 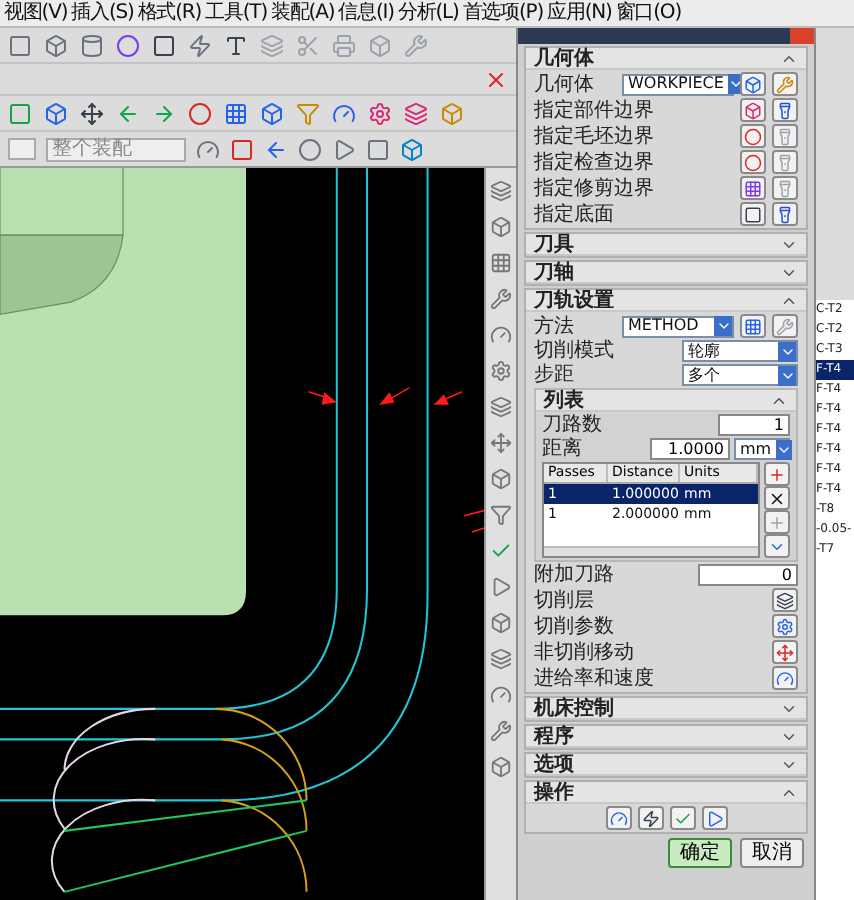 I want to click on box-icon, so click(x=452, y=113).